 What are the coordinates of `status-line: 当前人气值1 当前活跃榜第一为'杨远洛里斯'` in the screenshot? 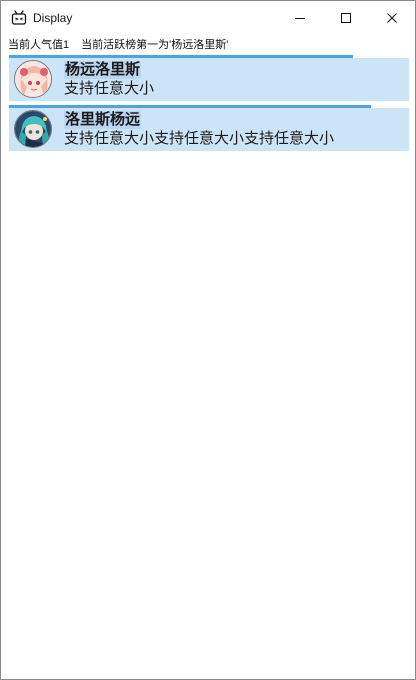 It's located at (208, 44).